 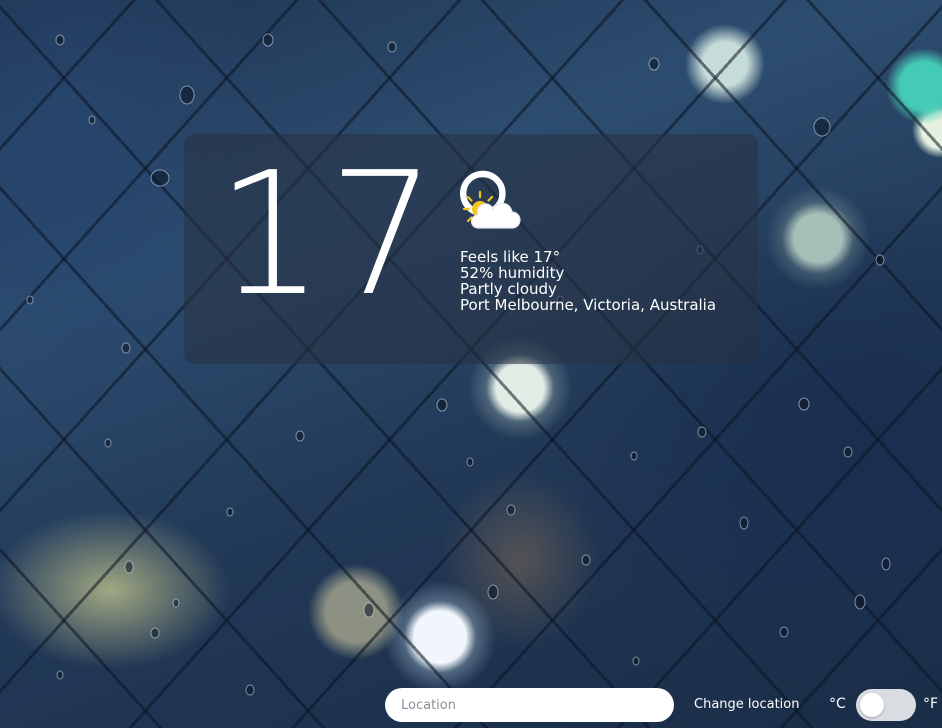 What do you see at coordinates (931, 704) in the screenshot?
I see `fahrenheit-label: °F` at bounding box center [931, 704].